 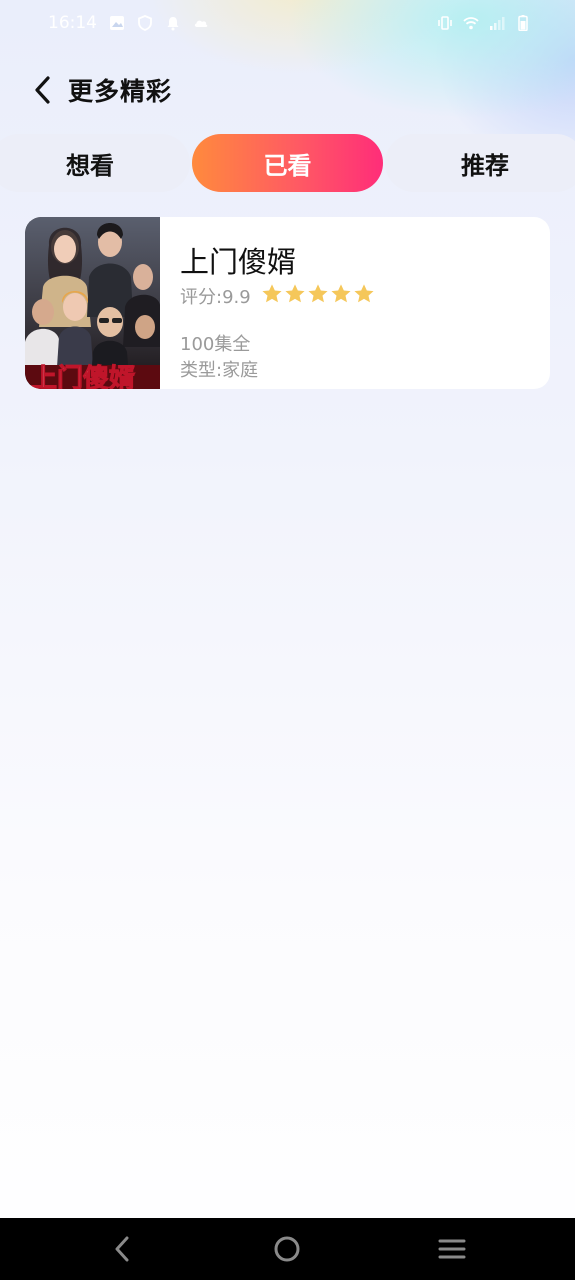 What do you see at coordinates (287, 23) in the screenshot?
I see `status-bar: 16:14` at bounding box center [287, 23].